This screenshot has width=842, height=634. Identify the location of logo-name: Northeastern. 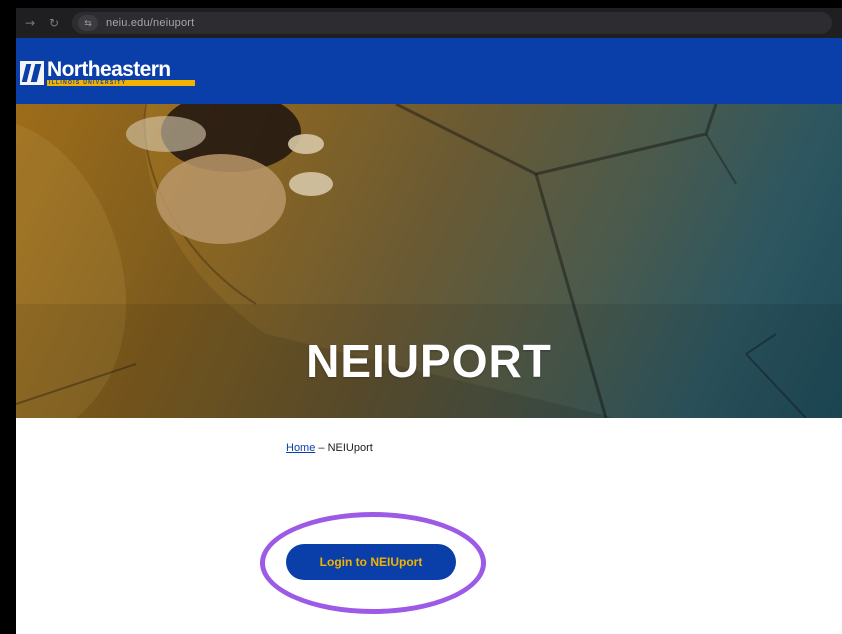
(109, 69).